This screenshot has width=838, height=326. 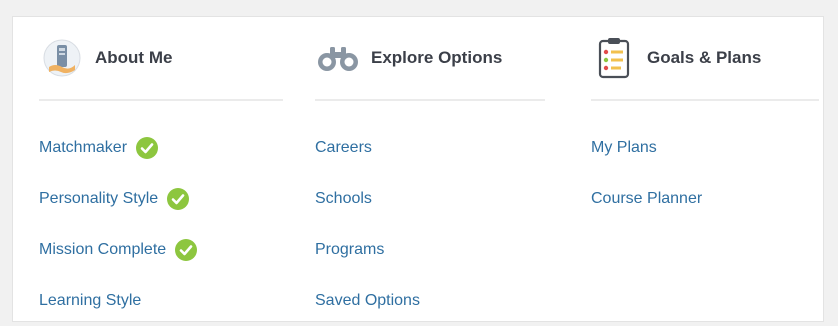 I want to click on menu-item-label: Course Planner, so click(x=647, y=198).